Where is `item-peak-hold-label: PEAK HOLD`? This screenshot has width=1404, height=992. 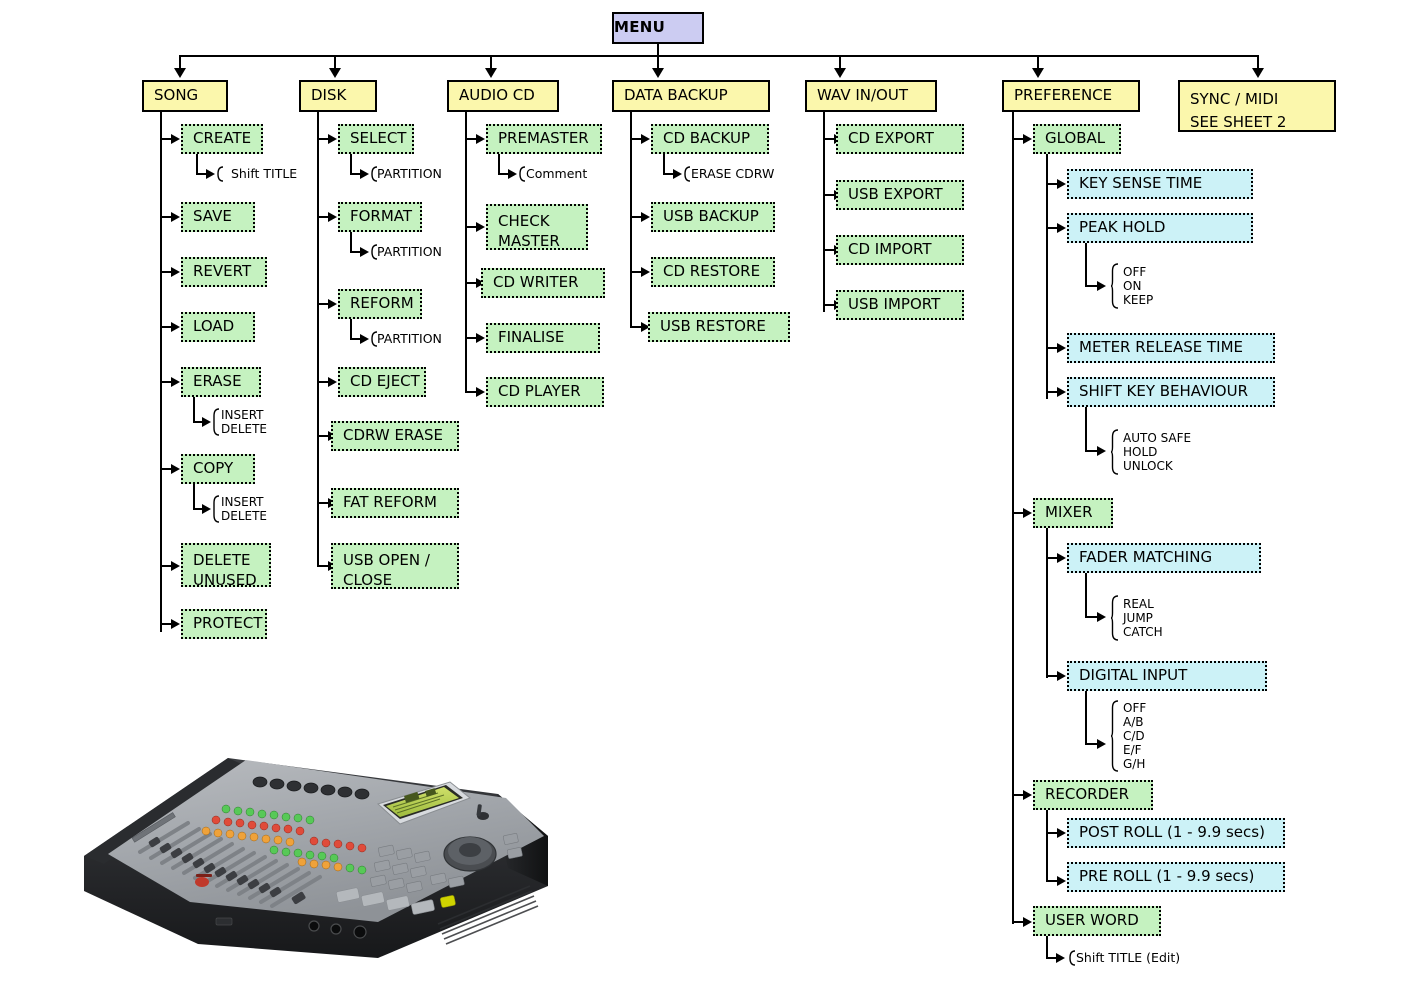
item-peak-hold-label: PEAK HOLD is located at coordinates (1122, 227).